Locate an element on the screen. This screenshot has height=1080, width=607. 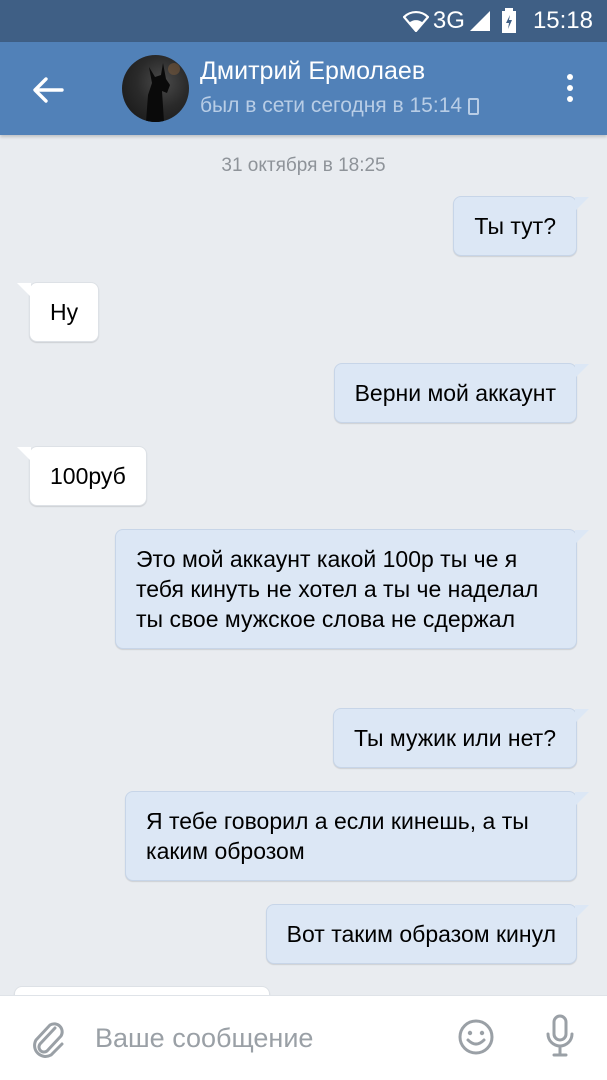
message-composer is located at coordinates (303, 1037).